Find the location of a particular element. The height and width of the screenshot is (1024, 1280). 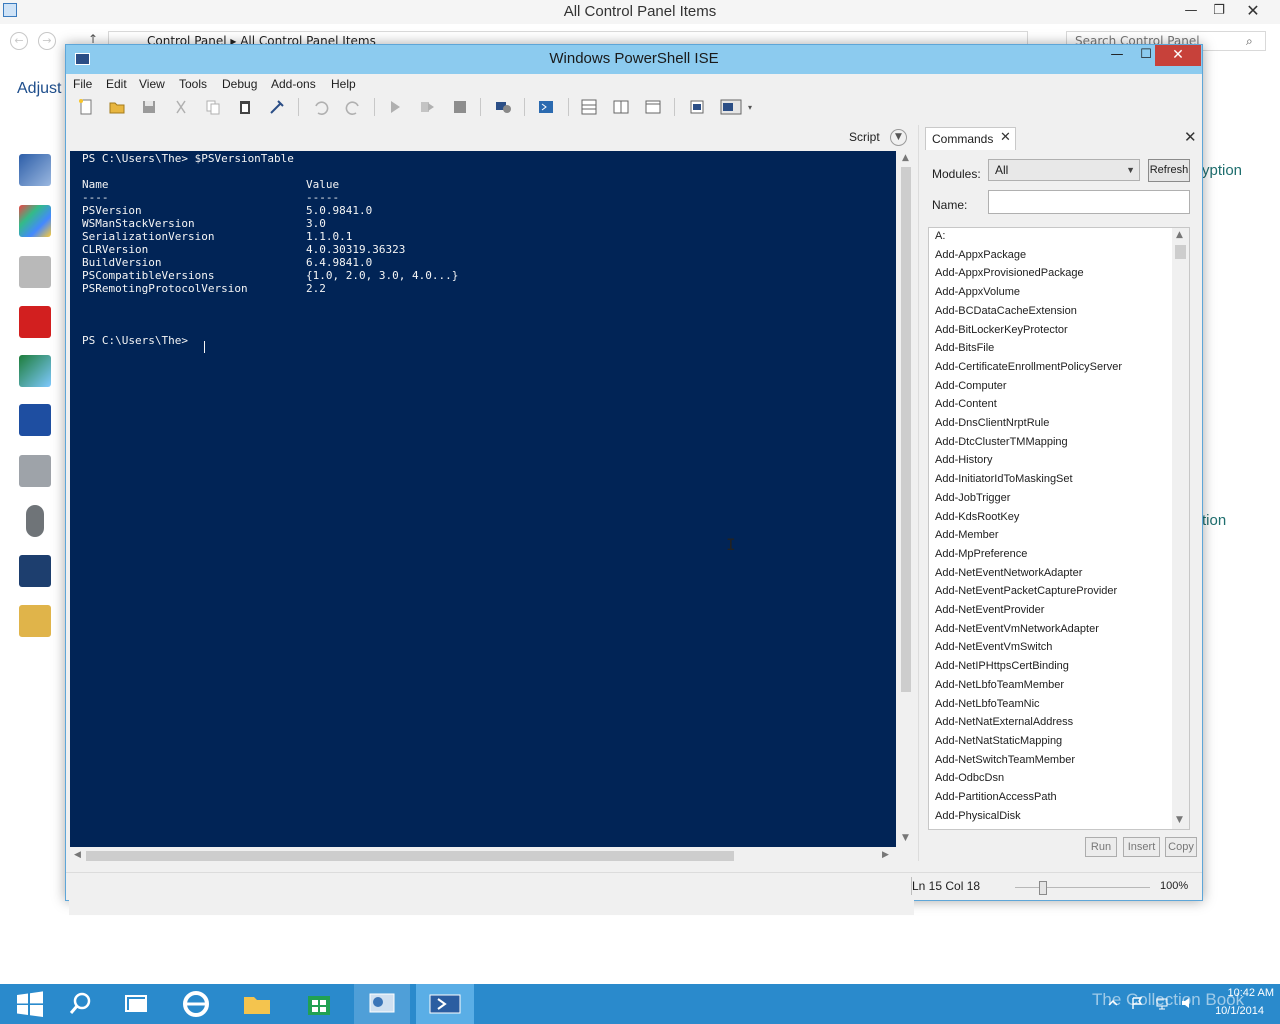

remote-powershell-icon is located at coordinates (503, 107).